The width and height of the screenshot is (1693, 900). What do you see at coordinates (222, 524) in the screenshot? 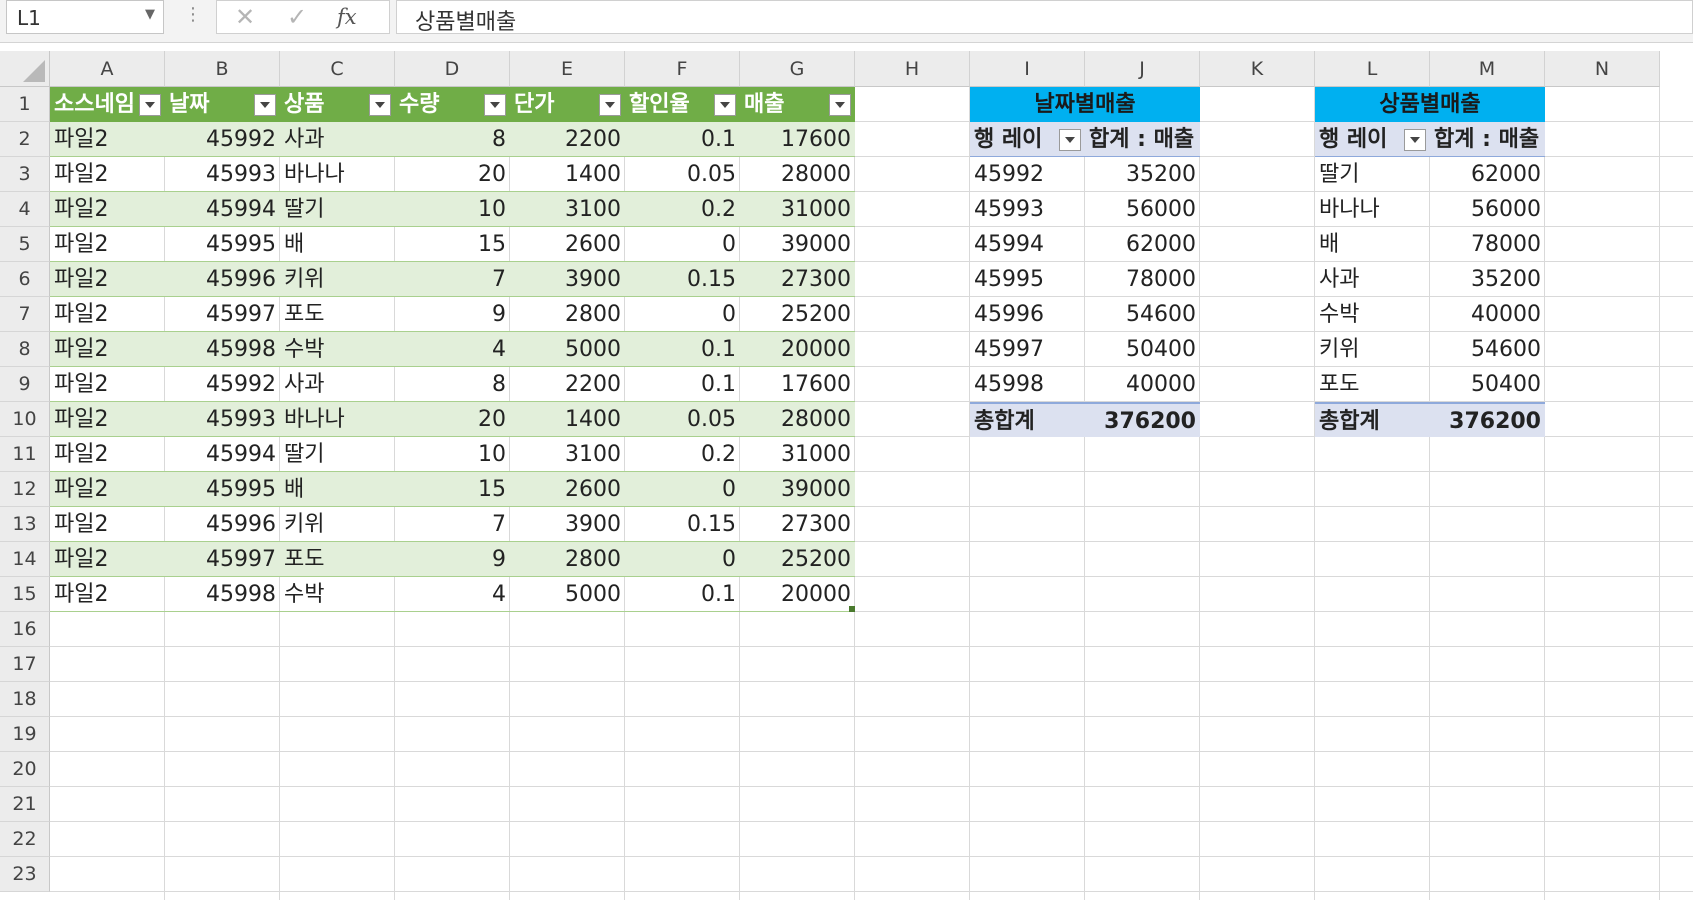
I see `table-cell: 45996` at bounding box center [222, 524].